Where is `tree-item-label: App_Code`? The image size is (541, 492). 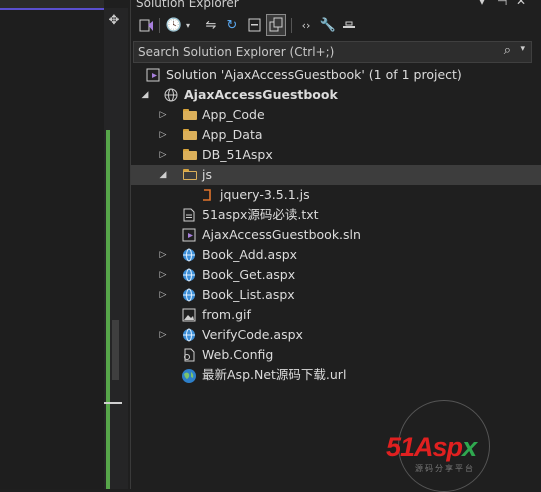 tree-item-label: App_Code is located at coordinates (233, 114).